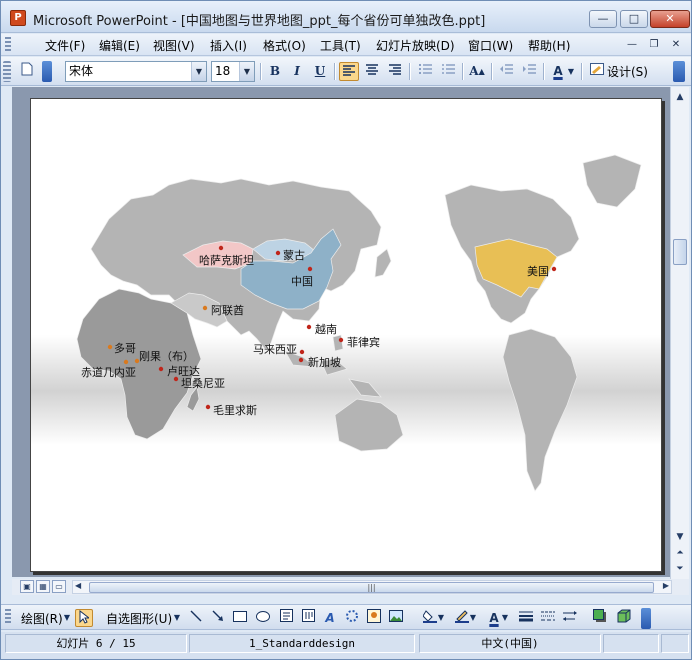 This screenshot has height=660, width=692. Describe the element at coordinates (680, 252) in the screenshot. I see `vertical-scroll-thumb` at that location.